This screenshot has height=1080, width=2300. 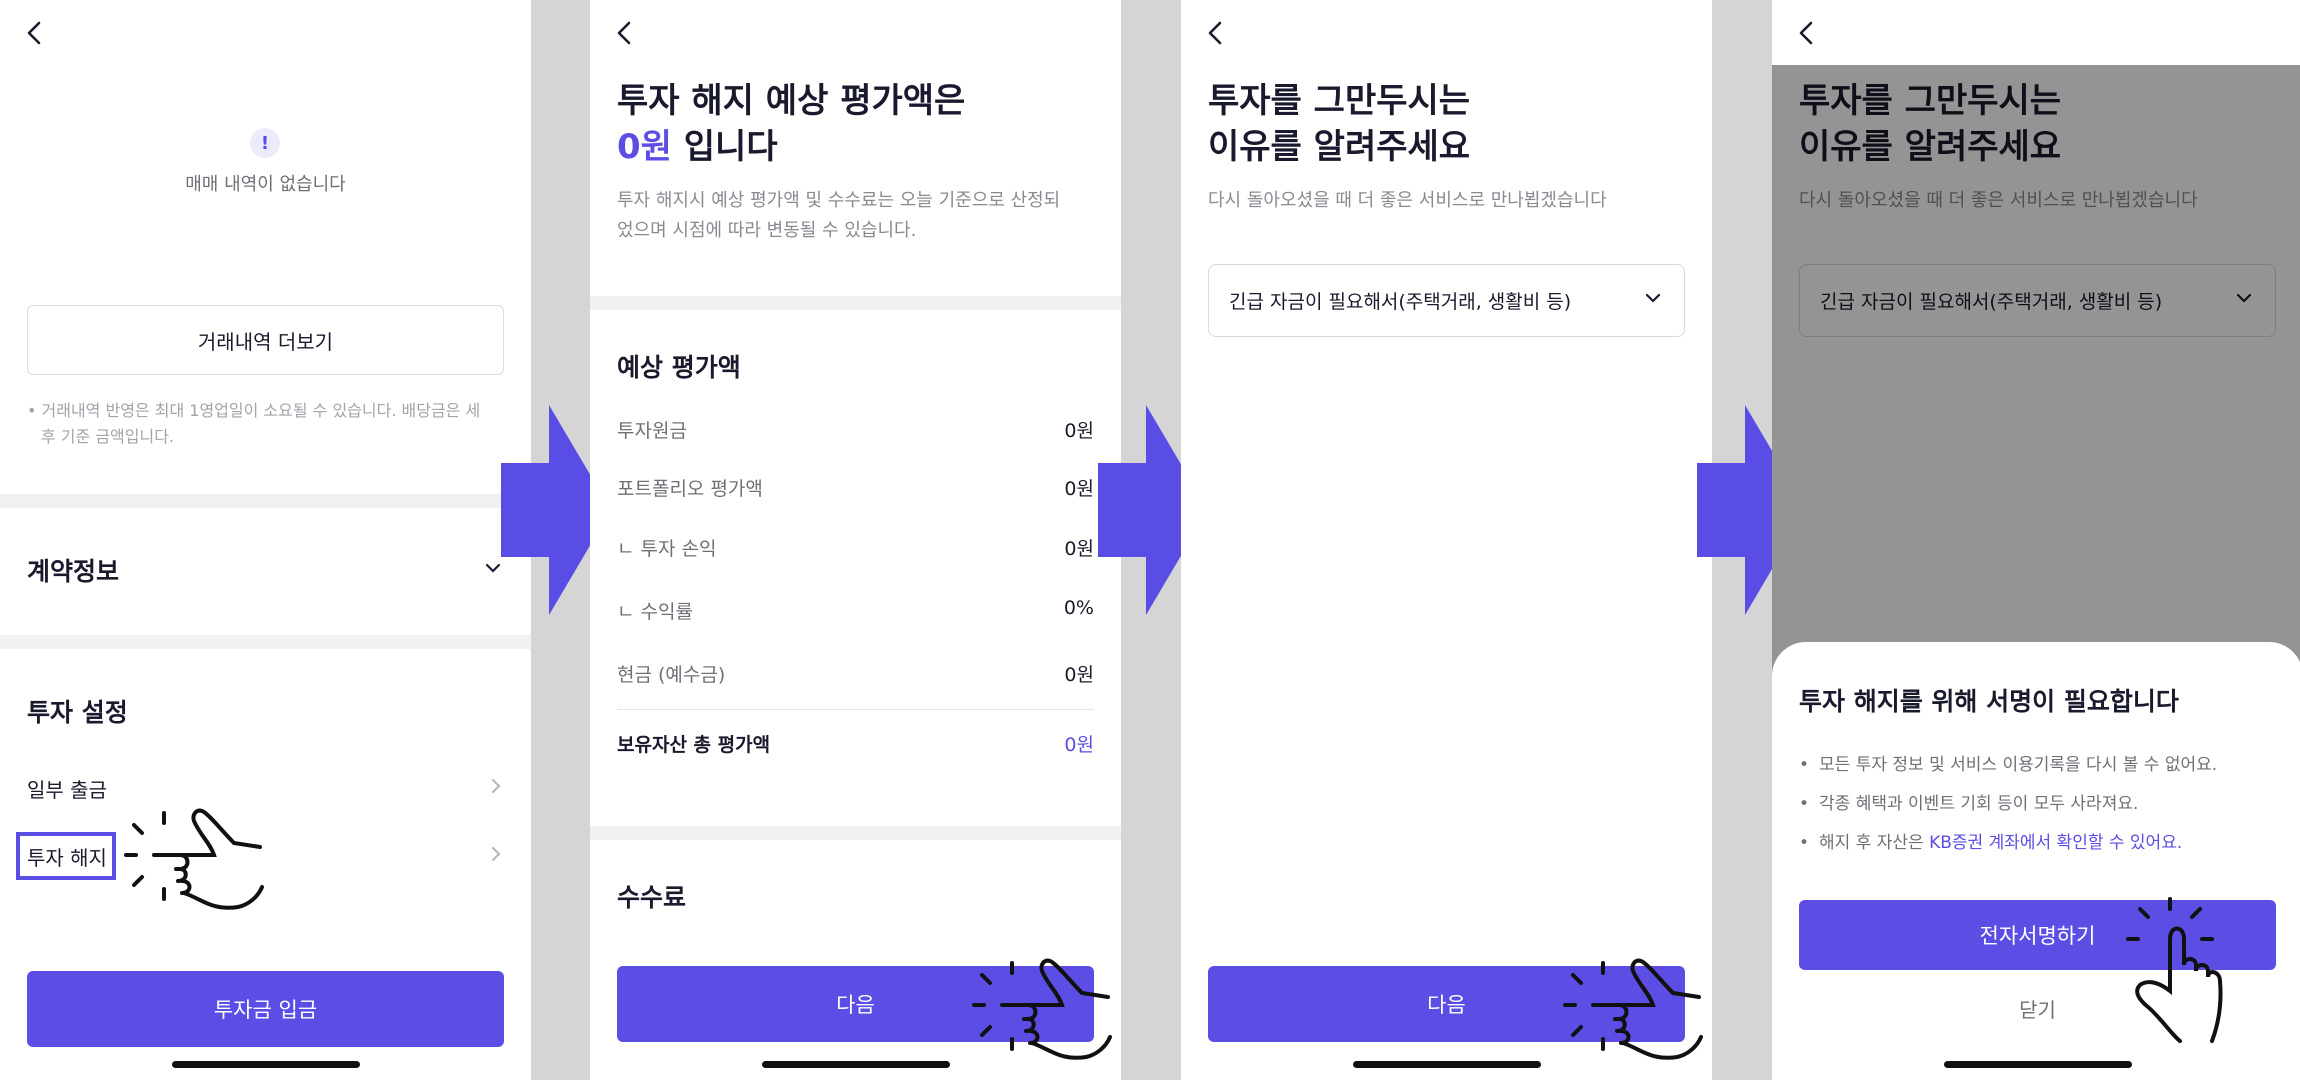 What do you see at coordinates (855, 745) in the screenshot?
I see `total-row: 보유자산 총 평가액 0원` at bounding box center [855, 745].